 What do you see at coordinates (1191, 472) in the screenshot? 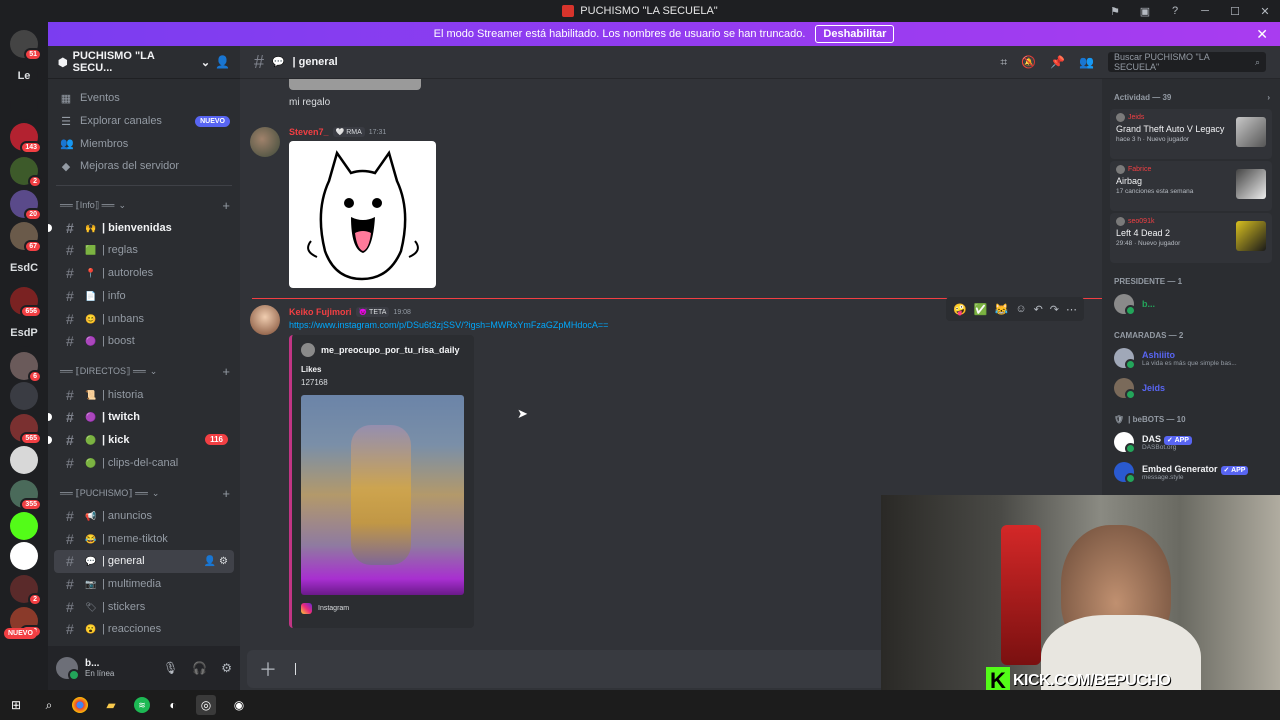
I see `member-item: Embed Generator ✓ APP message.style` at bounding box center [1191, 472].